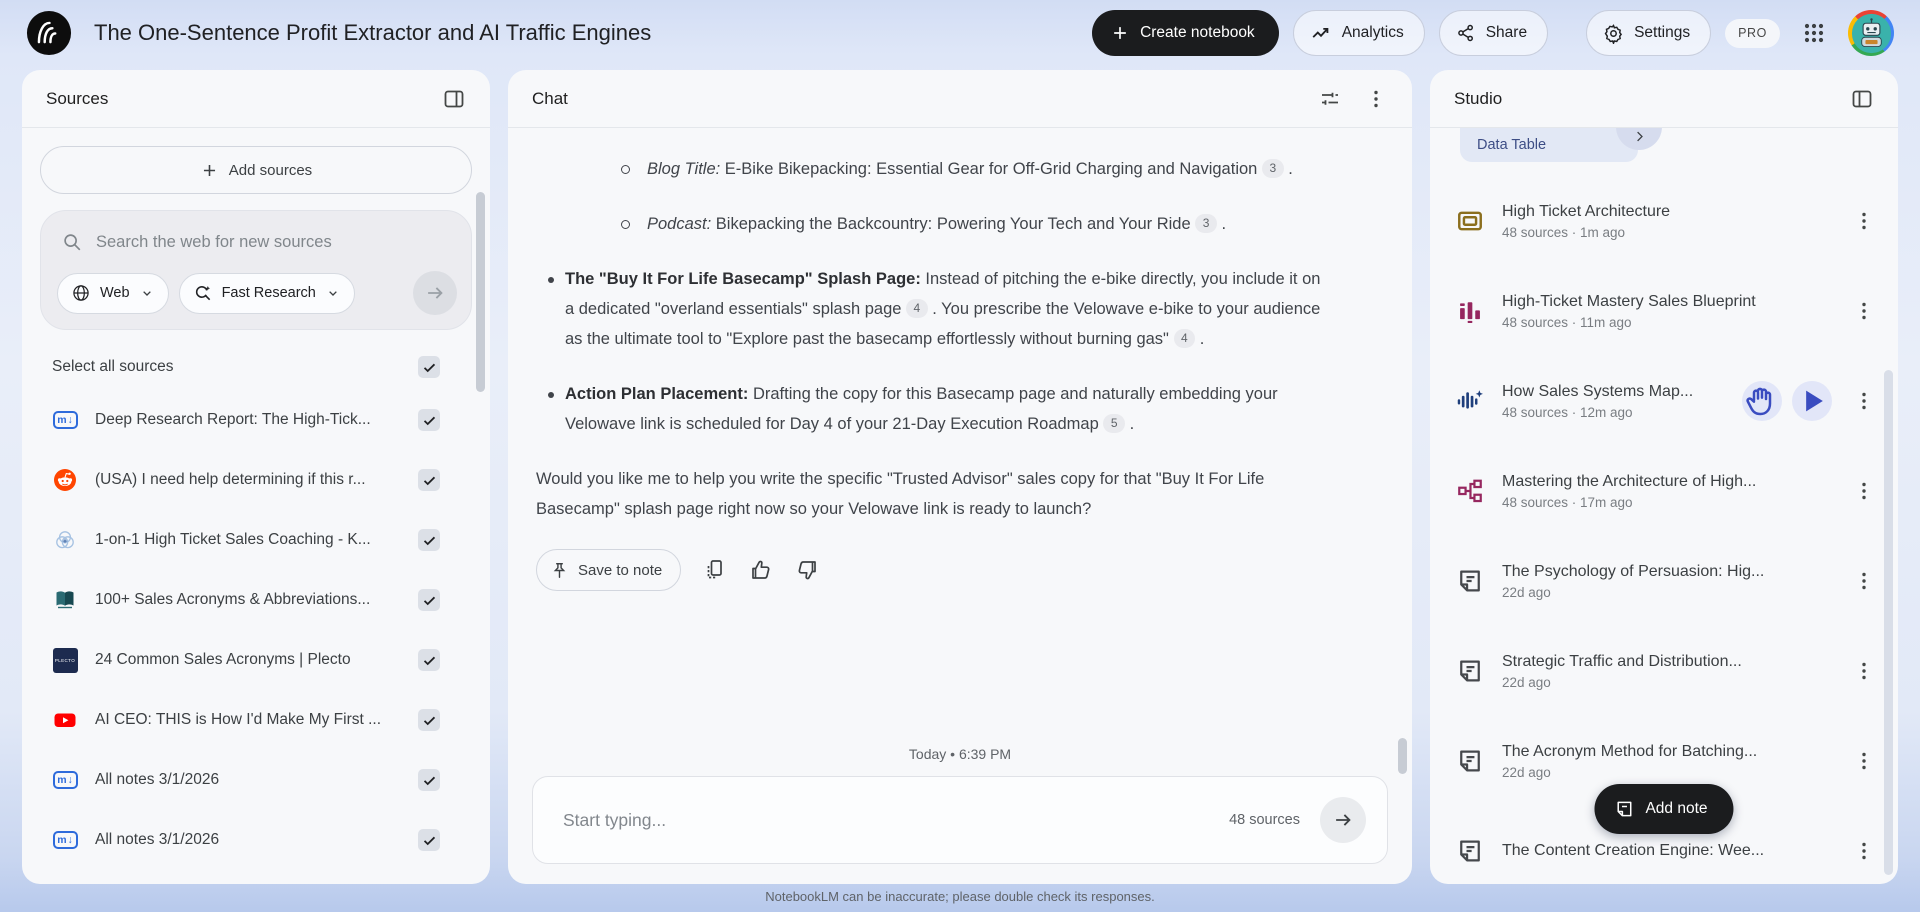 This screenshot has height=912, width=1920. I want to click on source-title: All notes 3/1/2026, so click(157, 839).